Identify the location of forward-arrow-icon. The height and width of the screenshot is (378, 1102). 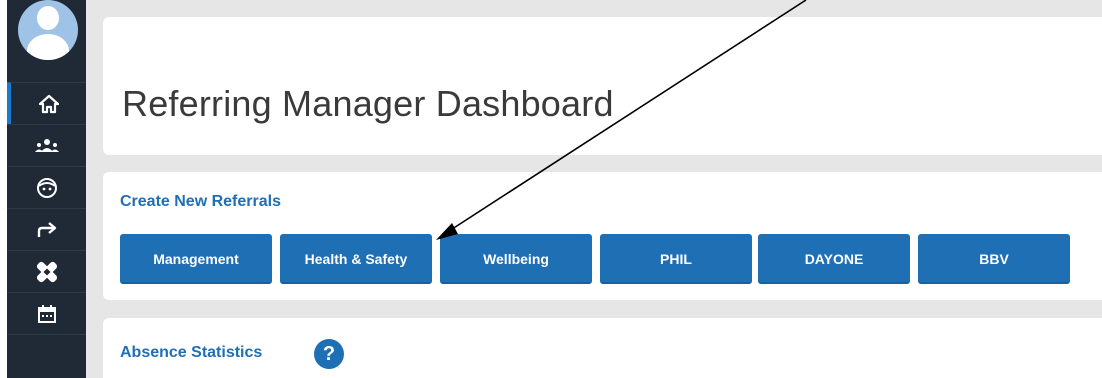
(46, 229).